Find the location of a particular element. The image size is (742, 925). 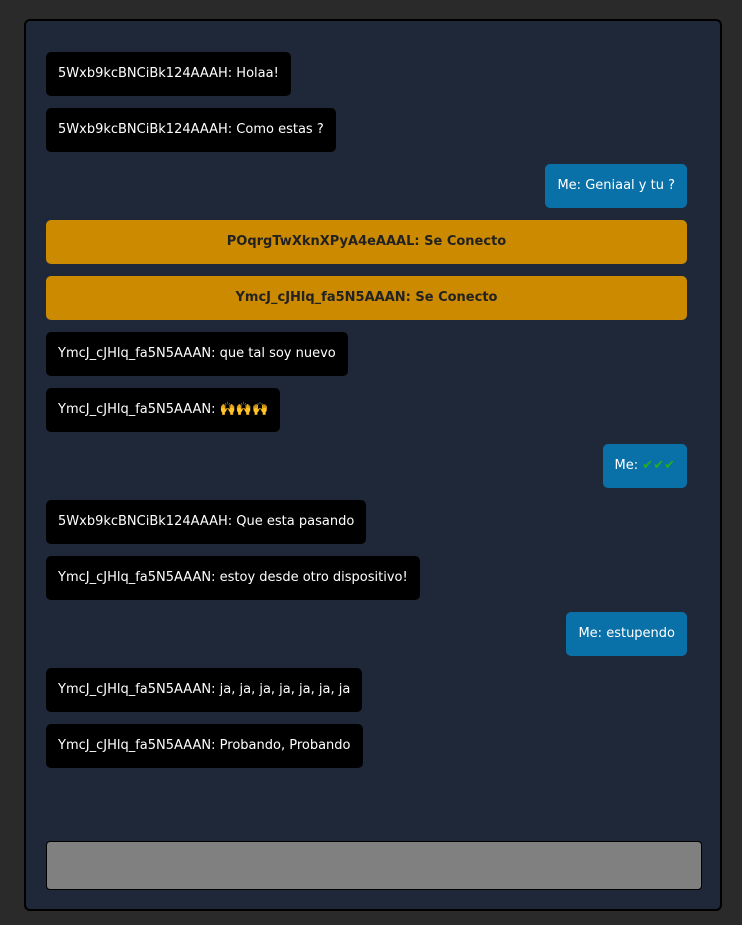

message-bubble-outgoing: Me: estupendo is located at coordinates (626, 634).